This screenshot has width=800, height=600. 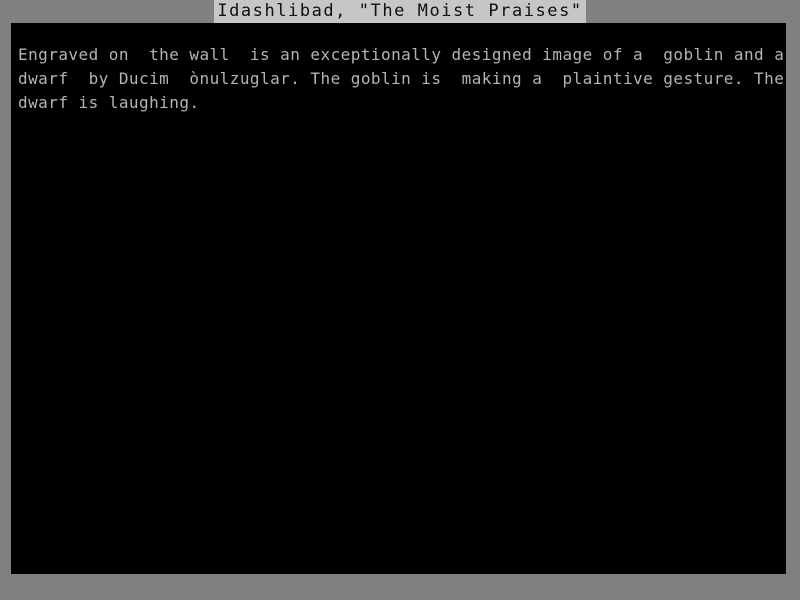 I want to click on window-title: Idashlibad, "The Moist Praises", so click(x=400, y=11).